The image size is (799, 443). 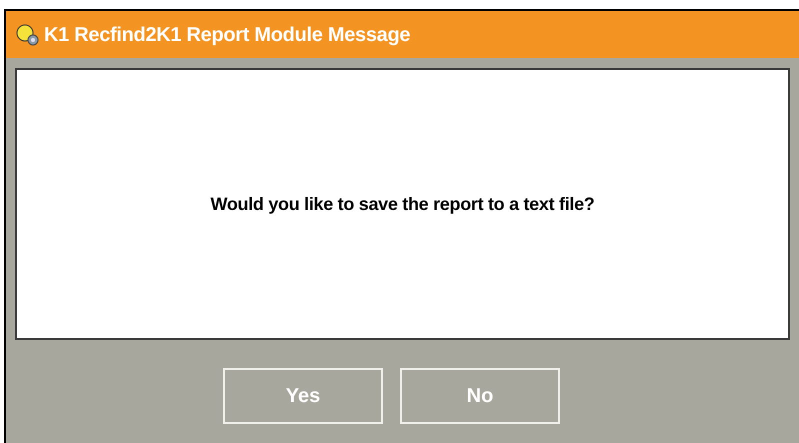 I want to click on yes-button: Yes, so click(x=303, y=396).